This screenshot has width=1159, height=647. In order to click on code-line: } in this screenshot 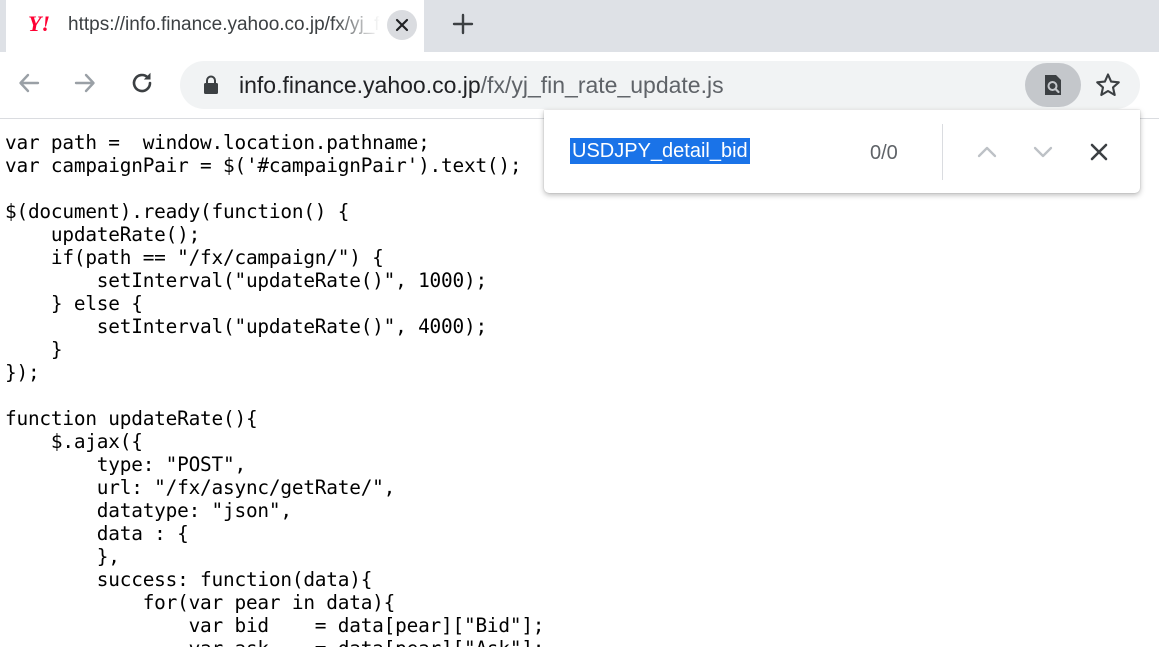, I will do `click(34, 349)`.